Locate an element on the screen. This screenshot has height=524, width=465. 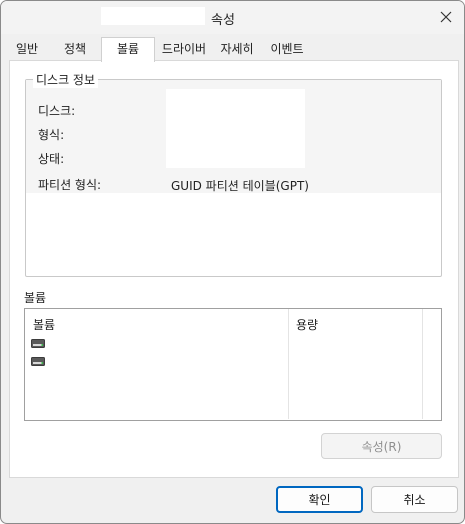
tab-details: 자세히 is located at coordinates (237, 49).